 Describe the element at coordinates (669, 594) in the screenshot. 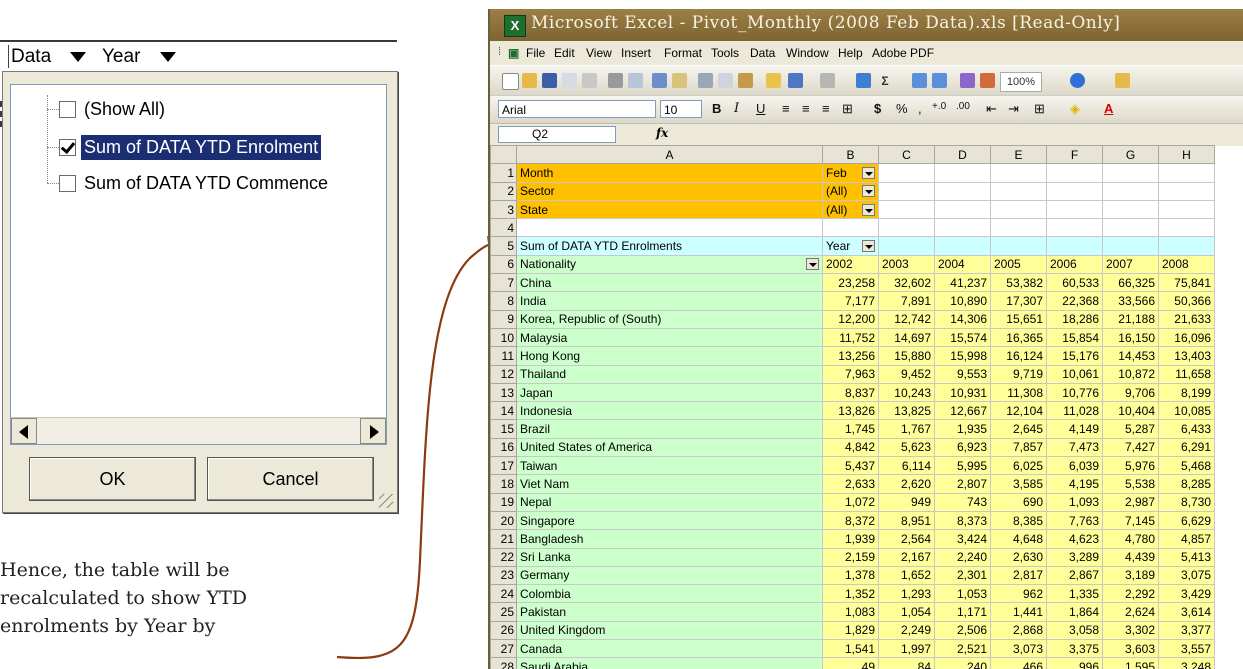

I see `nationality-cell: Colombia` at that location.